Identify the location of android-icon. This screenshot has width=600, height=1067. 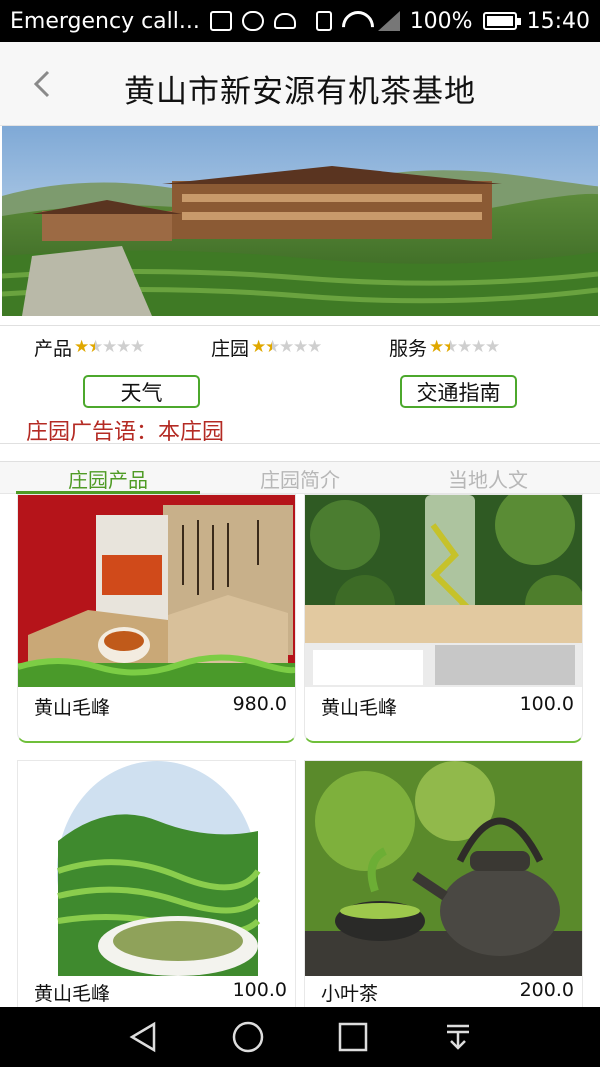
(284, 21).